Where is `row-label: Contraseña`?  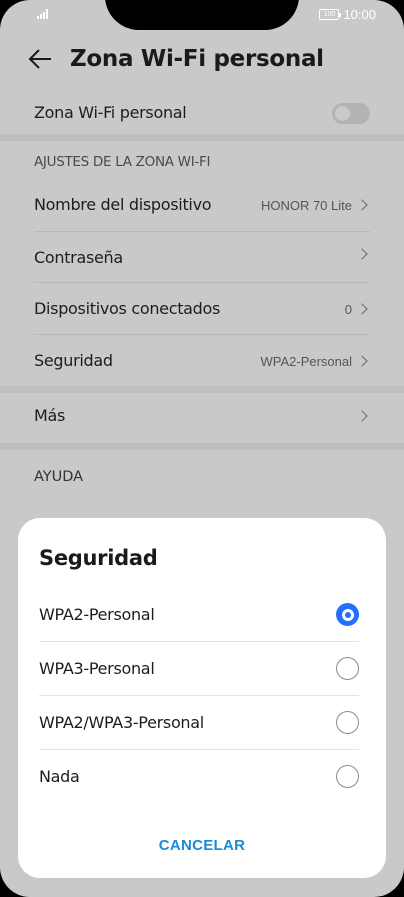 row-label: Contraseña is located at coordinates (78, 257).